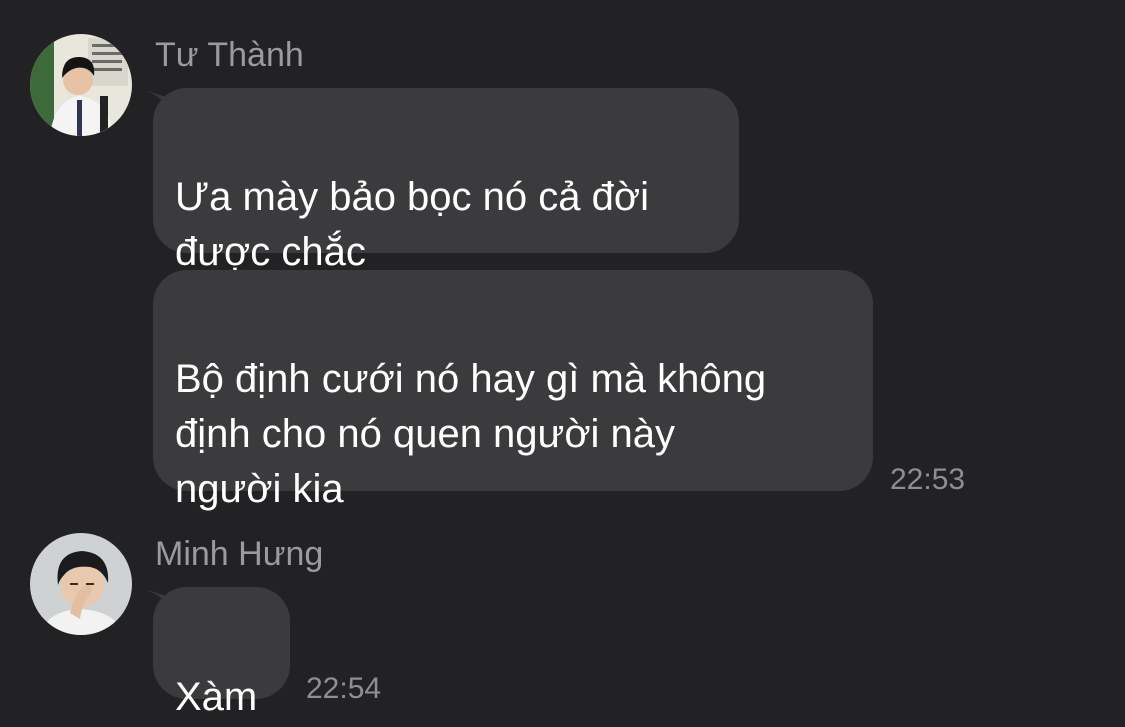 Image resolution: width=1125 pixels, height=727 pixels. What do you see at coordinates (221, 653) in the screenshot?
I see `message-bubble: Xàm` at bounding box center [221, 653].